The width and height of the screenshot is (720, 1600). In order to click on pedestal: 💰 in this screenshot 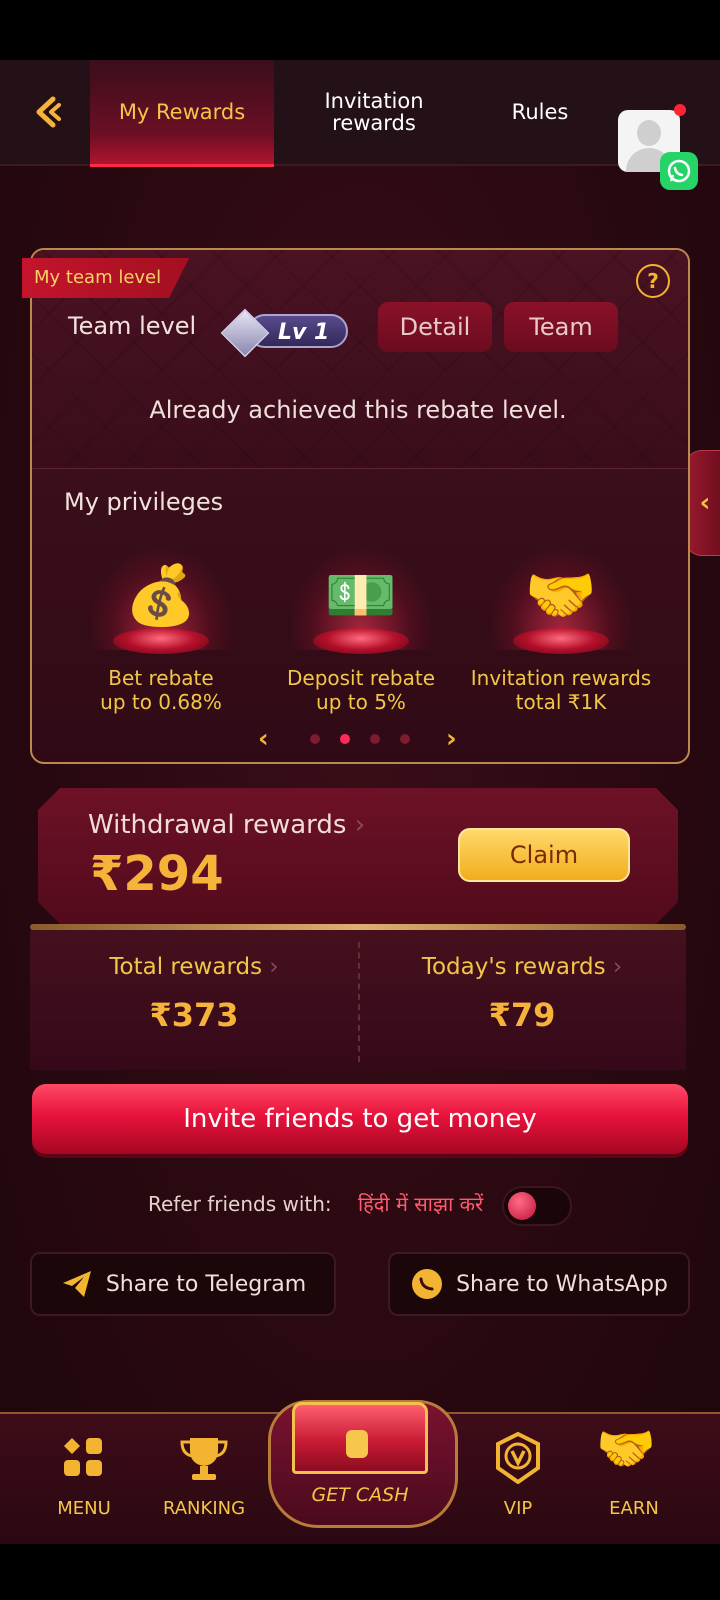, I will do `click(161, 605)`.